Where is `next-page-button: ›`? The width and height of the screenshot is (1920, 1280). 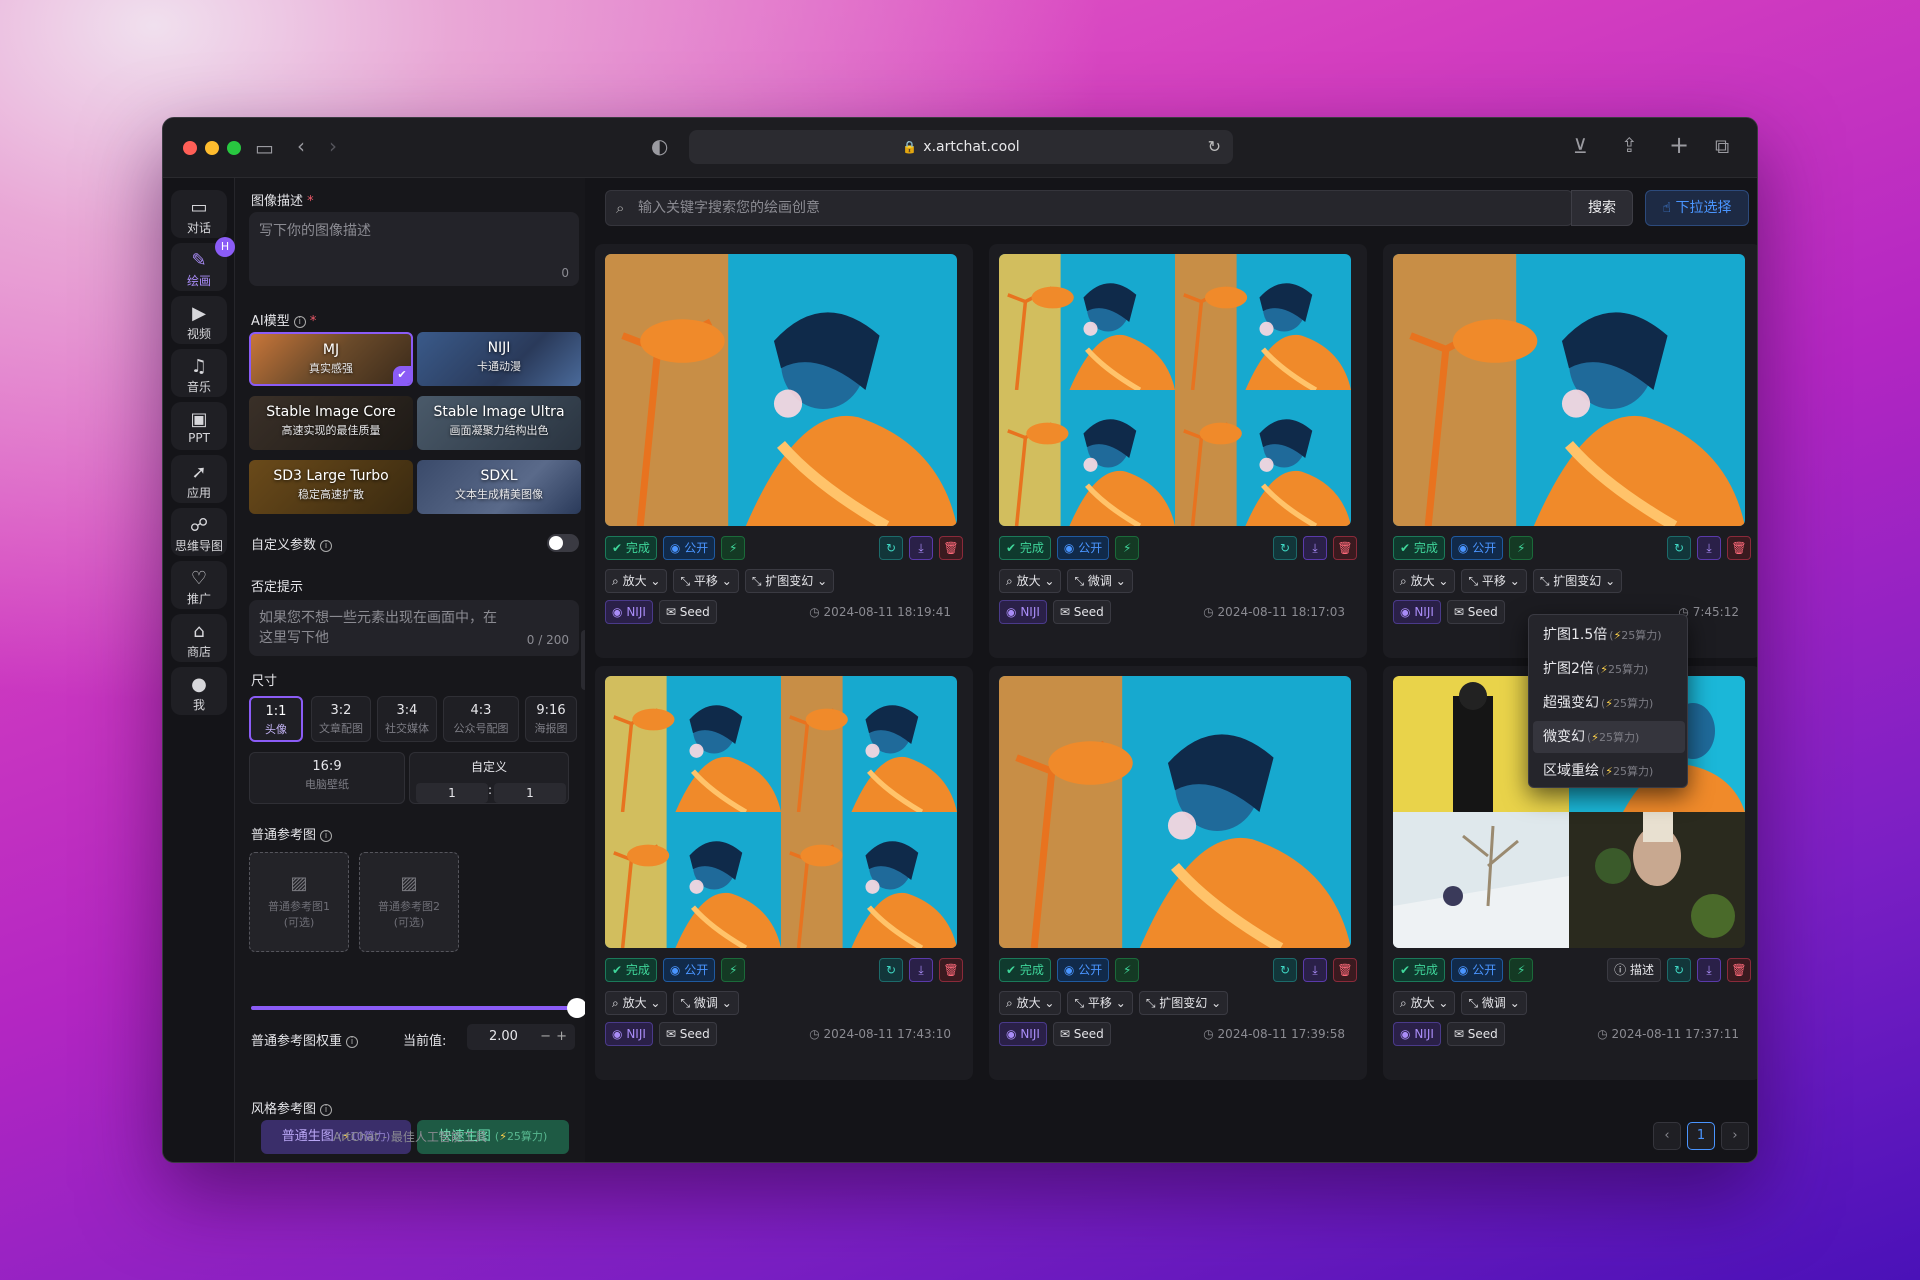
next-page-button: › is located at coordinates (1735, 1136).